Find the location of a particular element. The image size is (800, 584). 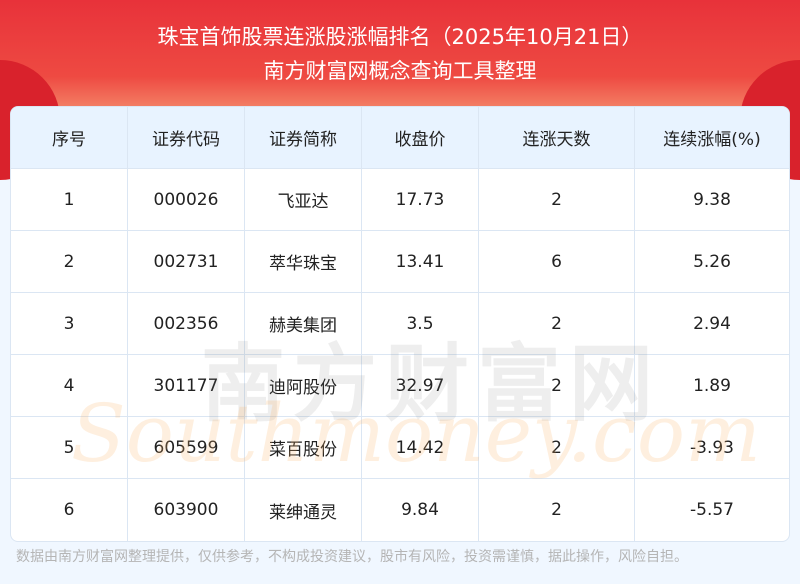

table-cell: 17.73 is located at coordinates (420, 199).